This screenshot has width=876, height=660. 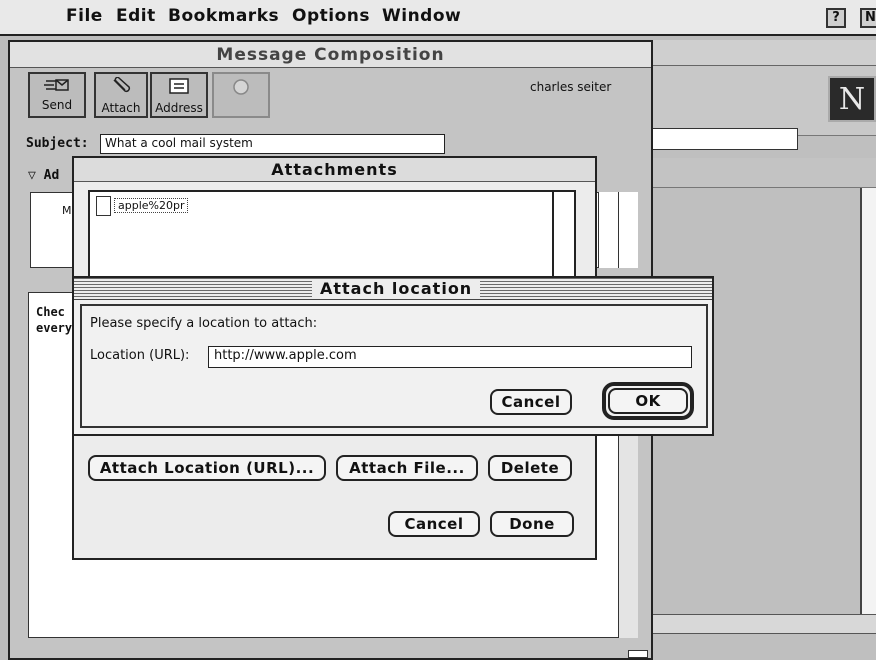 I want to click on menu-file: File, so click(x=84, y=16).